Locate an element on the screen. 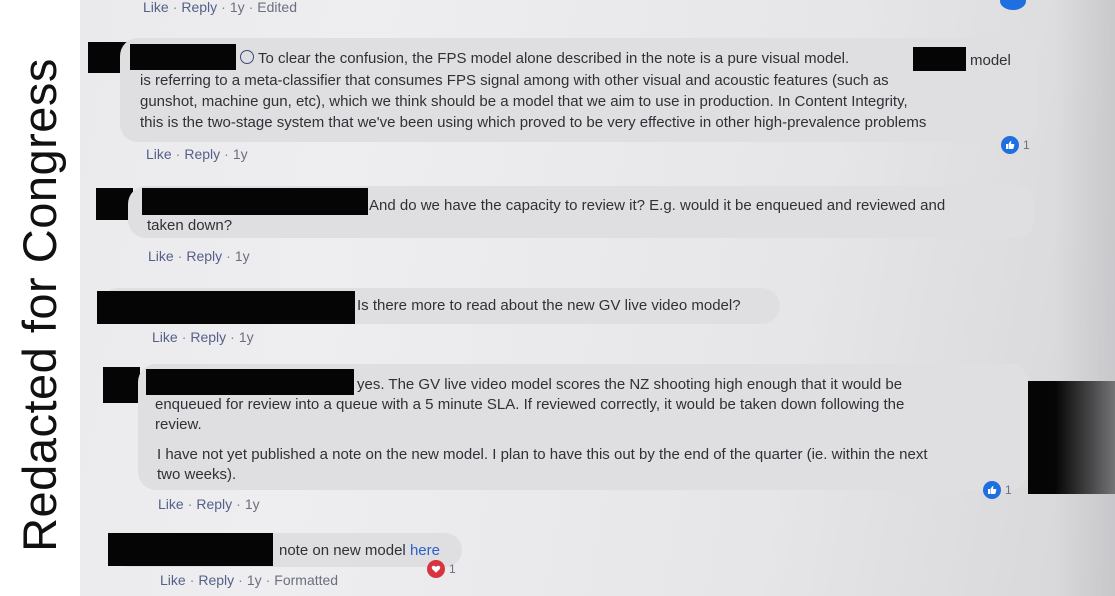 The image size is (1115, 596). comment-actions: Like · Reply · 1y · Formatted is located at coordinates (249, 580).